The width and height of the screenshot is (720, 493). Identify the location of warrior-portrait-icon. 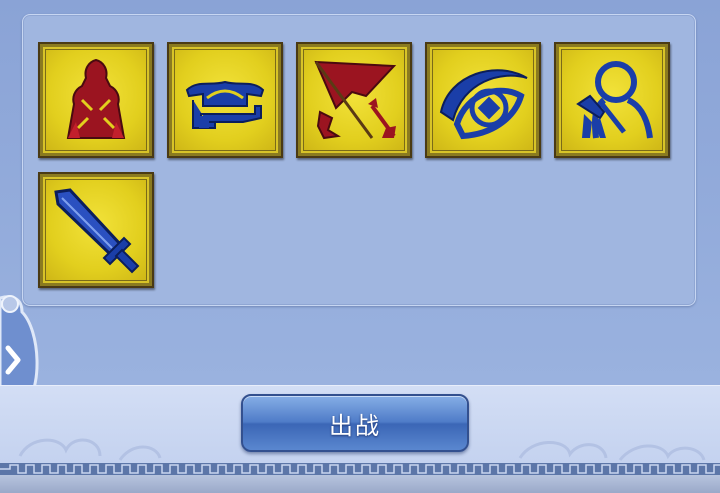
(614, 100).